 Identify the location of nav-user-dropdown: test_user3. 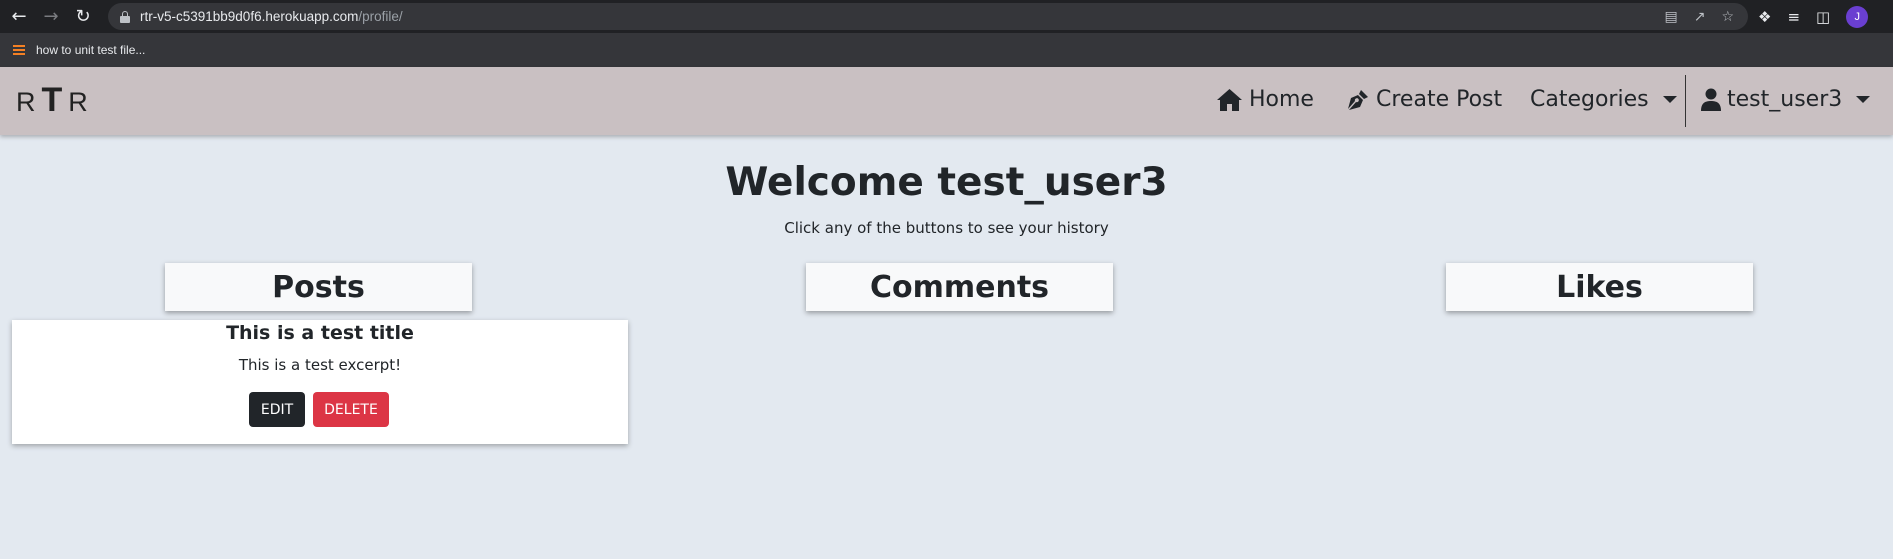
(1786, 99).